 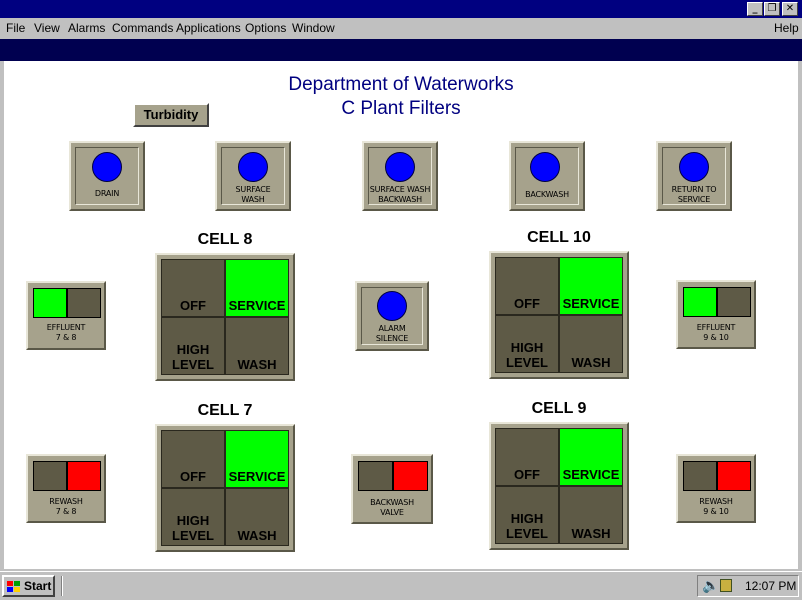 I want to click on backwash-valve: BACKWASH VALVE, so click(x=392, y=489).